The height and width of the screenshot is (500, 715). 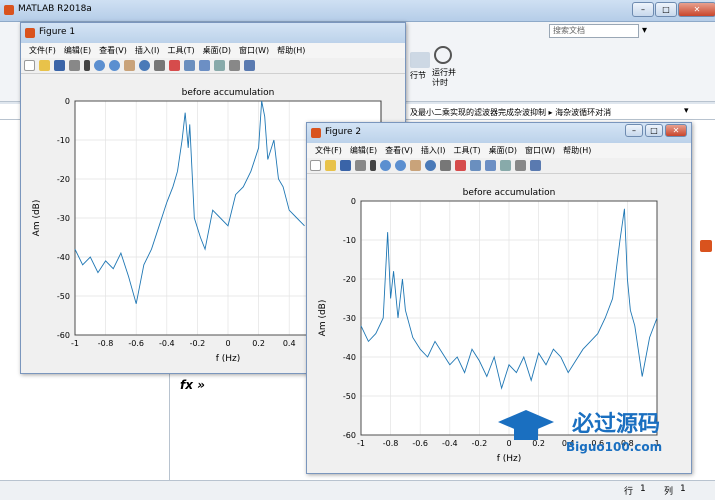 I want to click on current-path: 及最小二乘实现的滤波器完成杂波抑制 ▸ 海杂波循环对消, so click(x=511, y=112).